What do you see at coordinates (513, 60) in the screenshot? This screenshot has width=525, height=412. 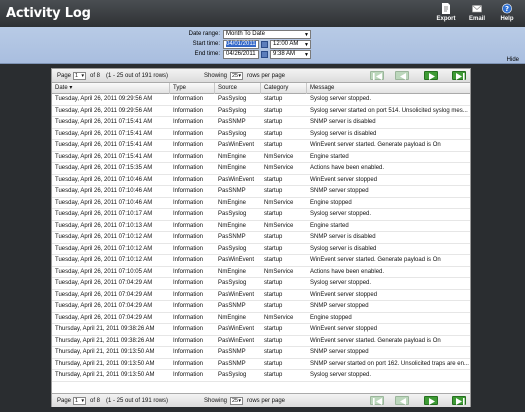 I see `hide-link: Hide` at bounding box center [513, 60].